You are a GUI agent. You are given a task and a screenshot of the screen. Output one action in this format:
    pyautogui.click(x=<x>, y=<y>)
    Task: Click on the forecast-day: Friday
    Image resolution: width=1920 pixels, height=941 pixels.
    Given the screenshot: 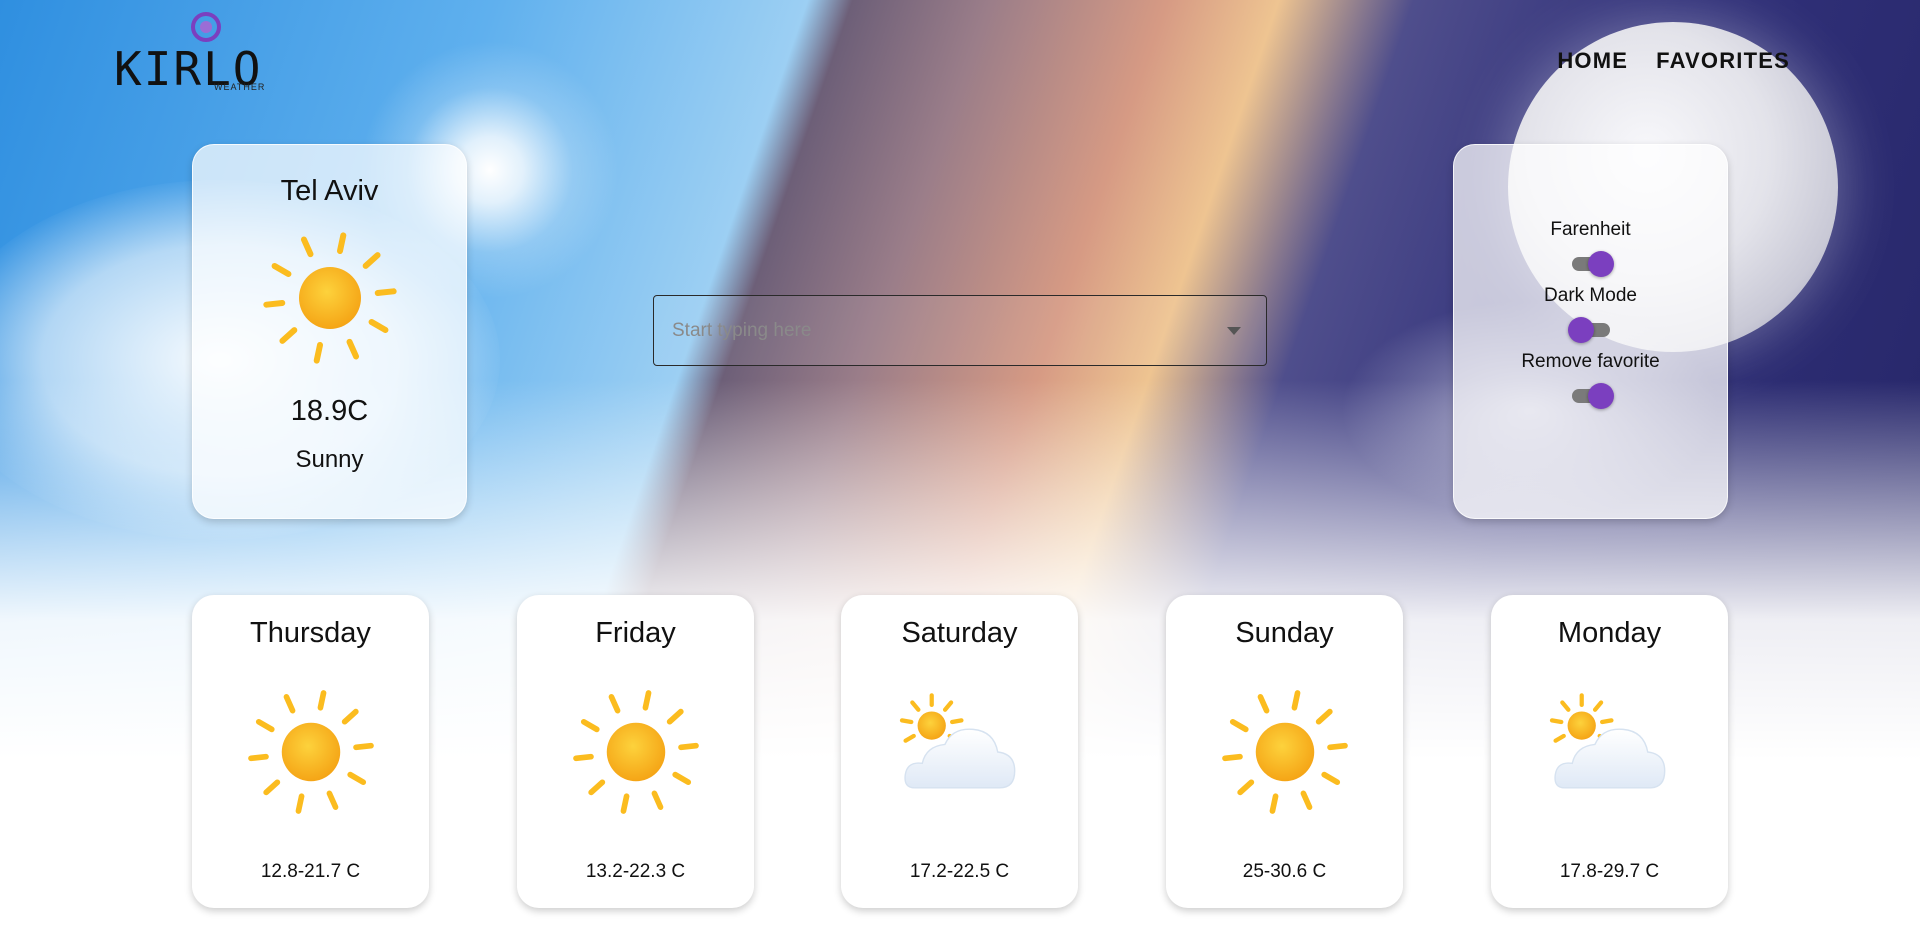 What is the action you would take?
    pyautogui.click(x=635, y=633)
    